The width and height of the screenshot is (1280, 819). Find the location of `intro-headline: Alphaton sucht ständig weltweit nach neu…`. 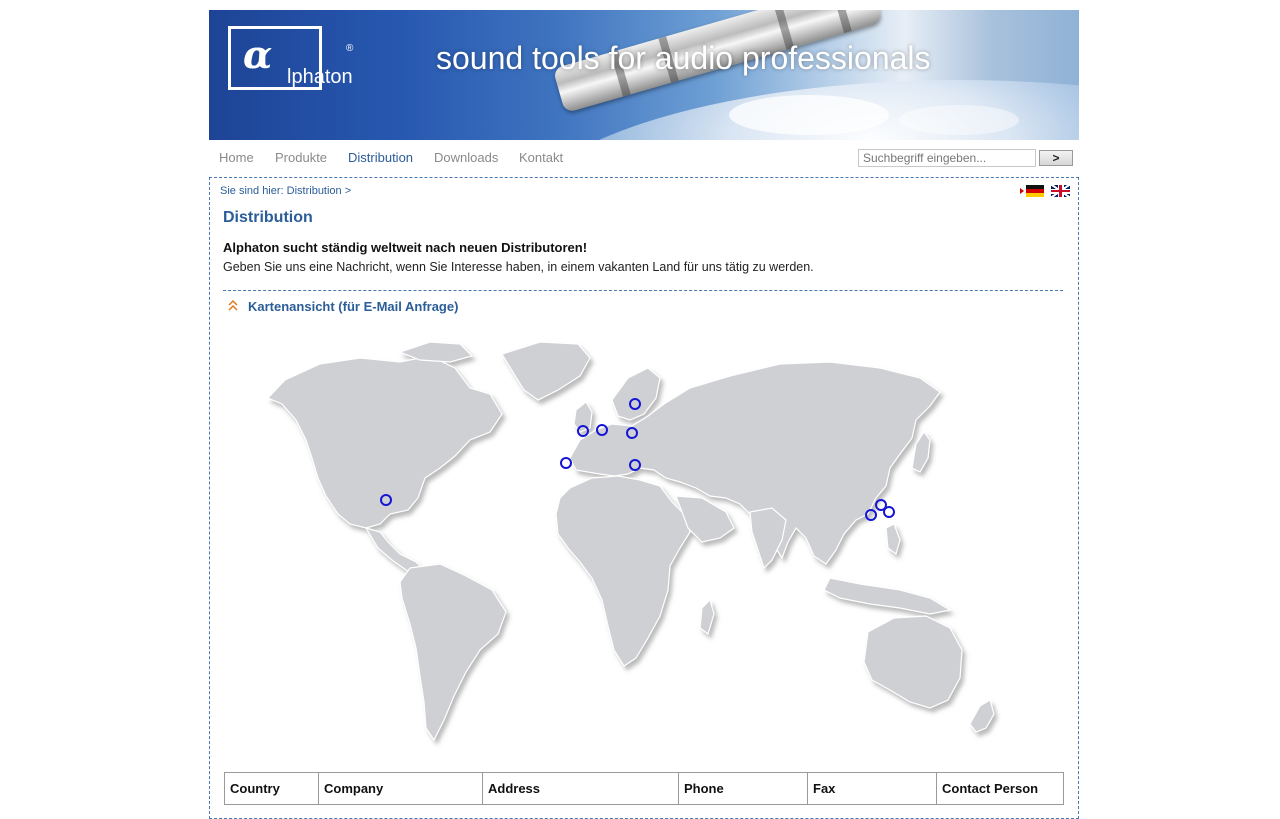

intro-headline: Alphaton sucht ständig weltweit nach neu… is located at coordinates (405, 247).